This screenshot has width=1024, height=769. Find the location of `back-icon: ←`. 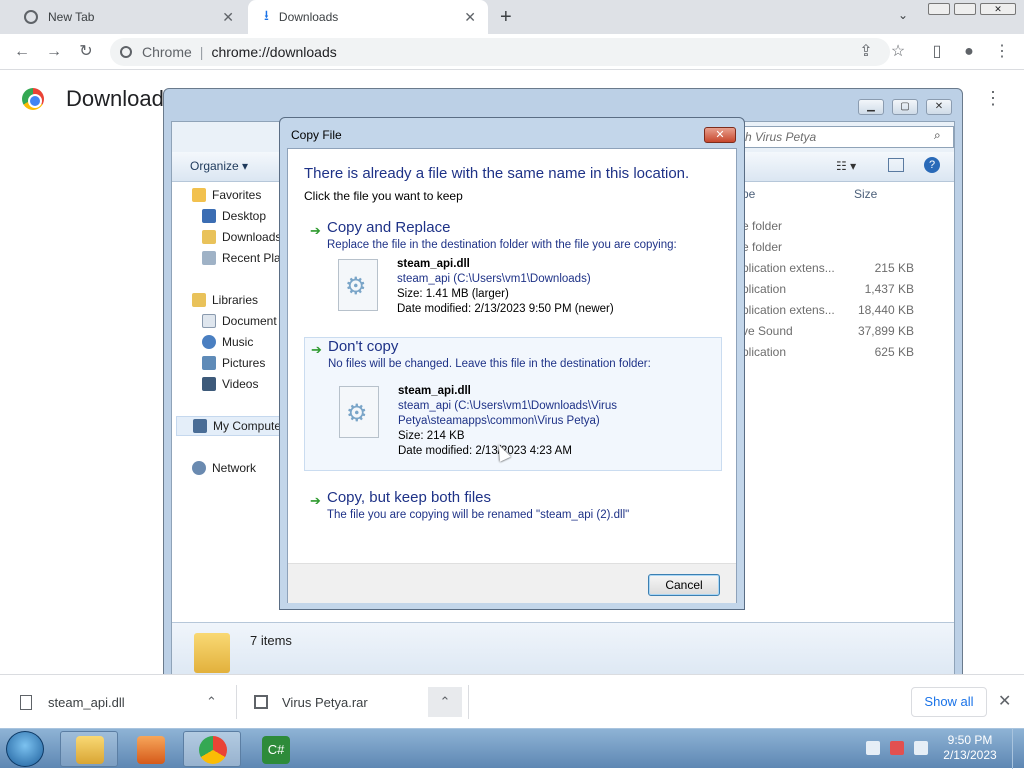

back-icon: ← is located at coordinates (22, 52).